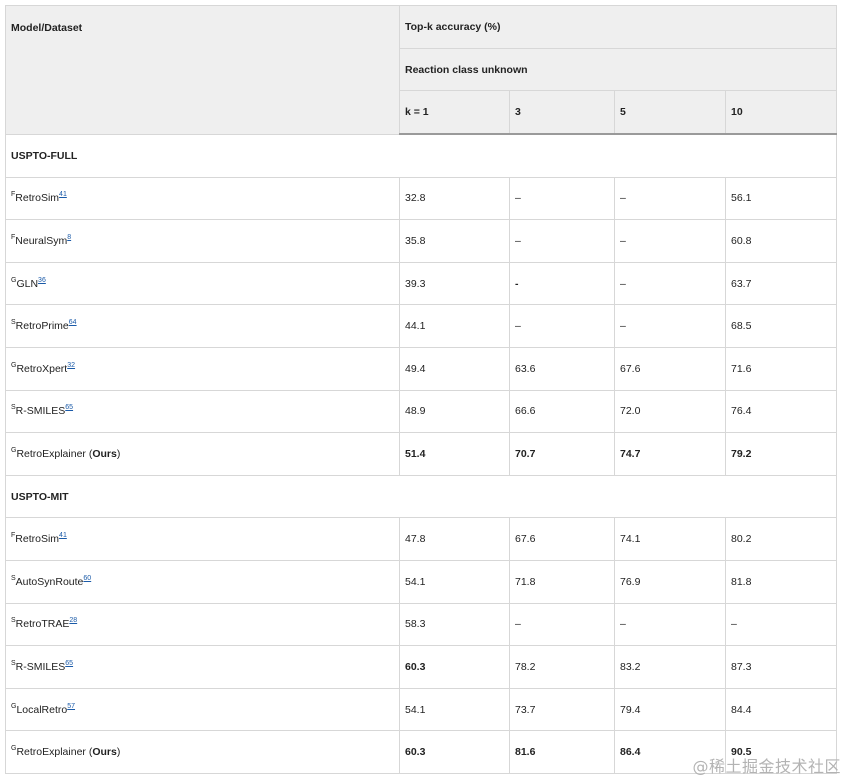  I want to click on accuracy-cell: 44.1, so click(454, 326).